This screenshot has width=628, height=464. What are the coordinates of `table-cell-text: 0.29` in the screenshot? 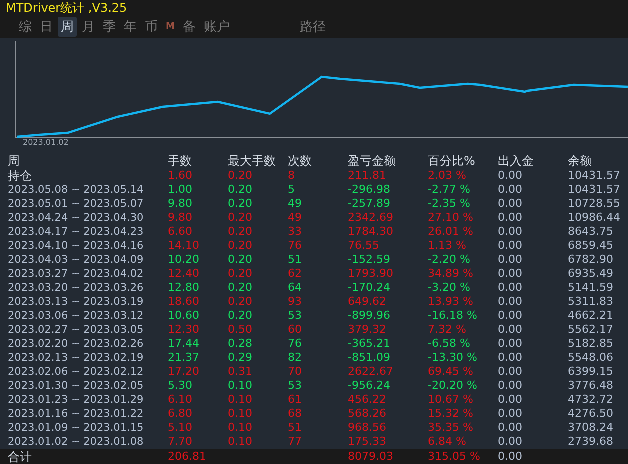 It's located at (241, 358).